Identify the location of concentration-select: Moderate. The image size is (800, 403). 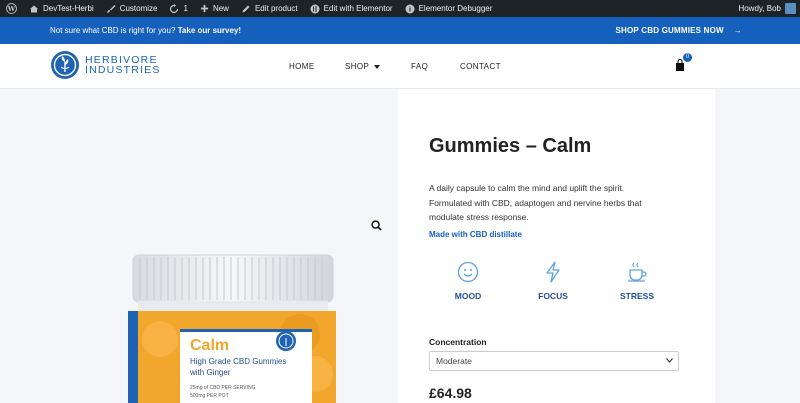
(554, 361).